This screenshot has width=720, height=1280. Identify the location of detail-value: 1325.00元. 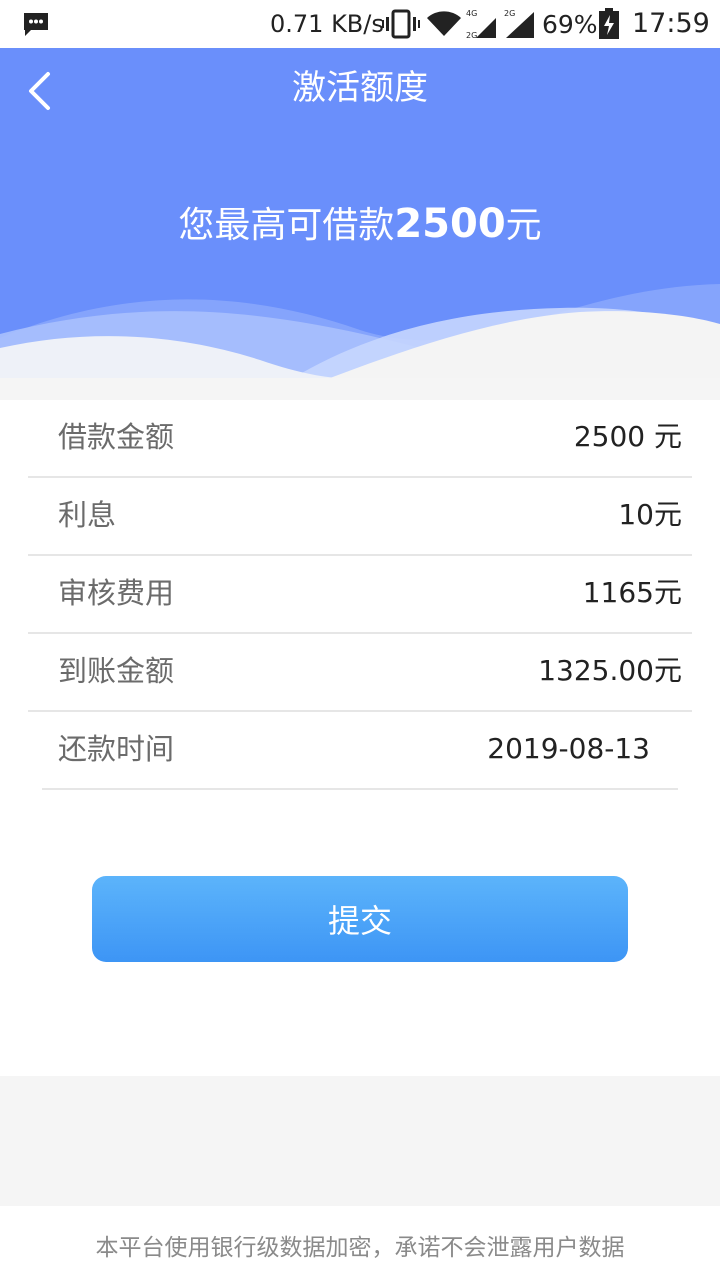
(610, 670).